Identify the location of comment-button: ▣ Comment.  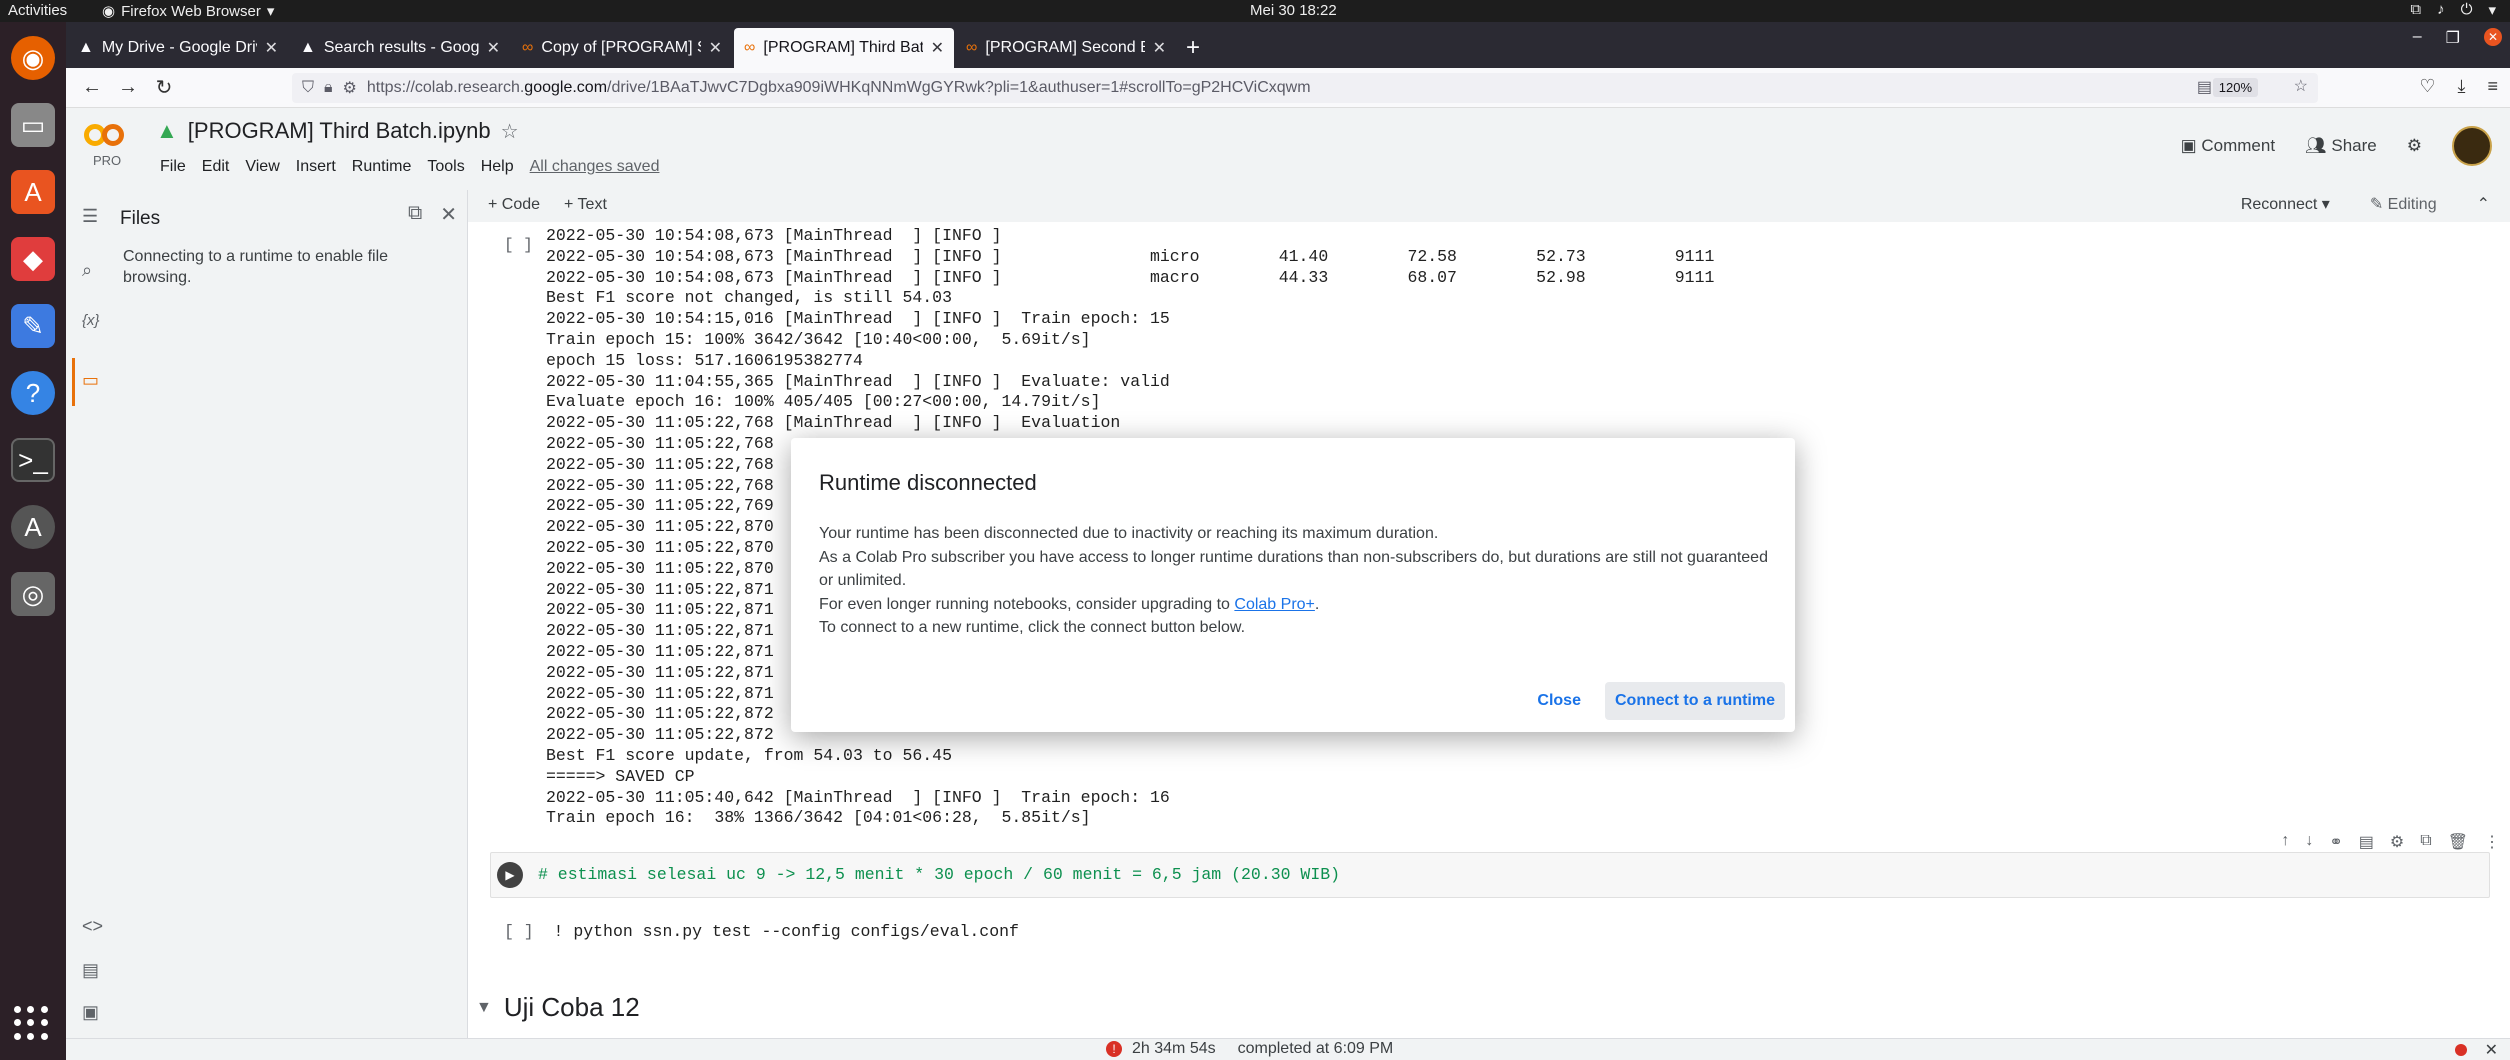
(2228, 146).